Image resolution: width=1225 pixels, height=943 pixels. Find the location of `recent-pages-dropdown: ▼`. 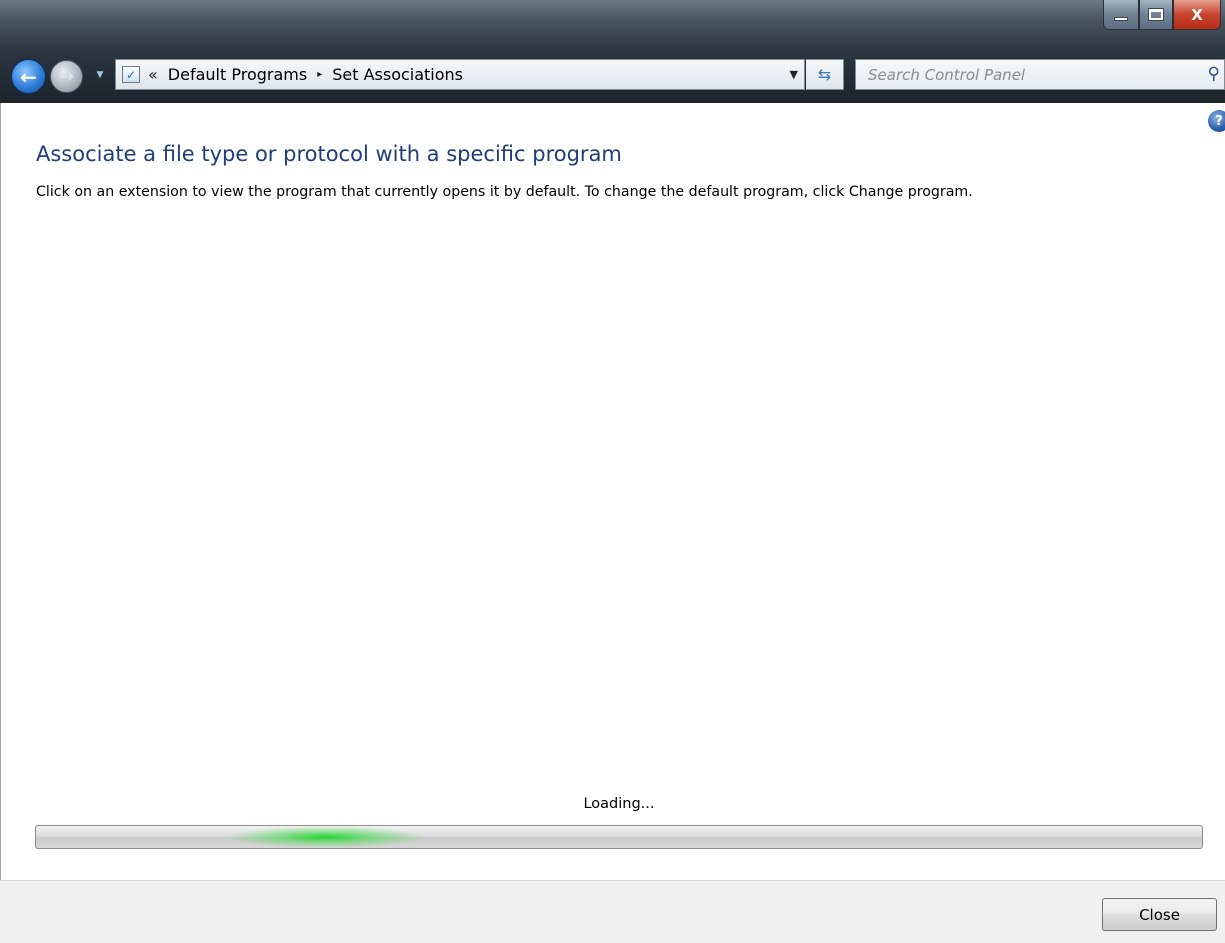

recent-pages-dropdown: ▼ is located at coordinates (100, 75).